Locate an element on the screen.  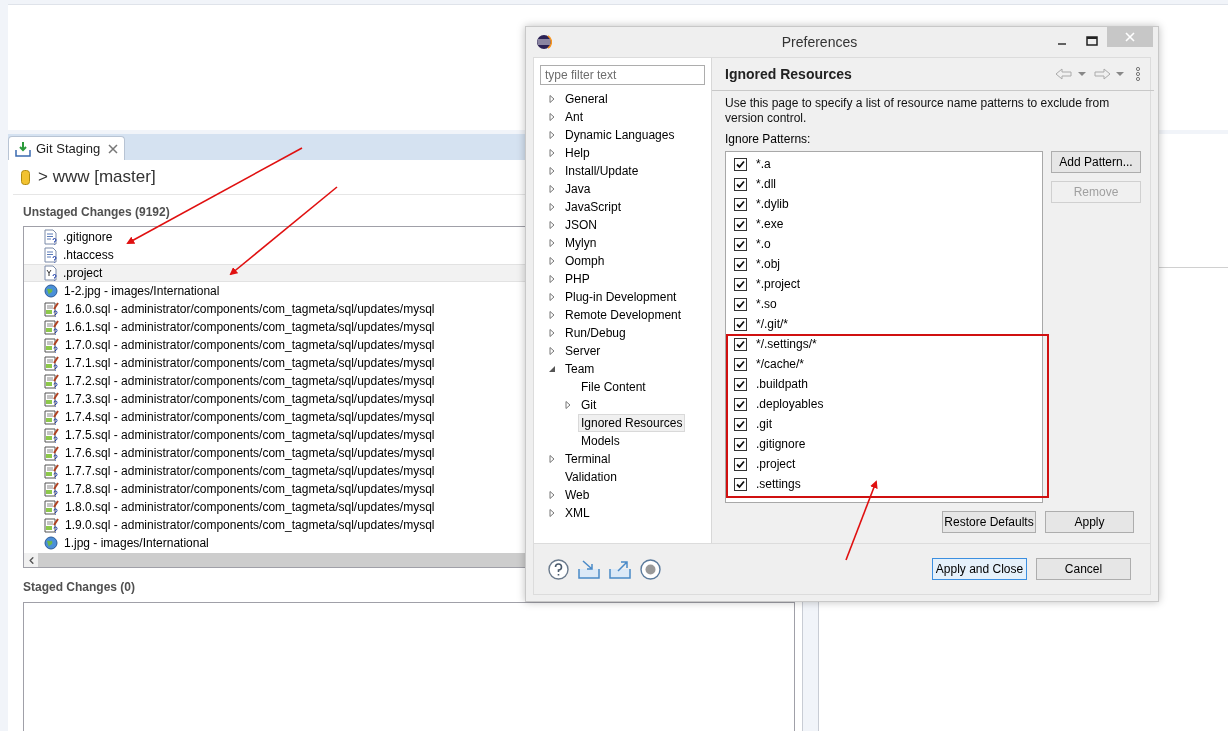
pattern-label: *.a is located at coordinates (763, 164).